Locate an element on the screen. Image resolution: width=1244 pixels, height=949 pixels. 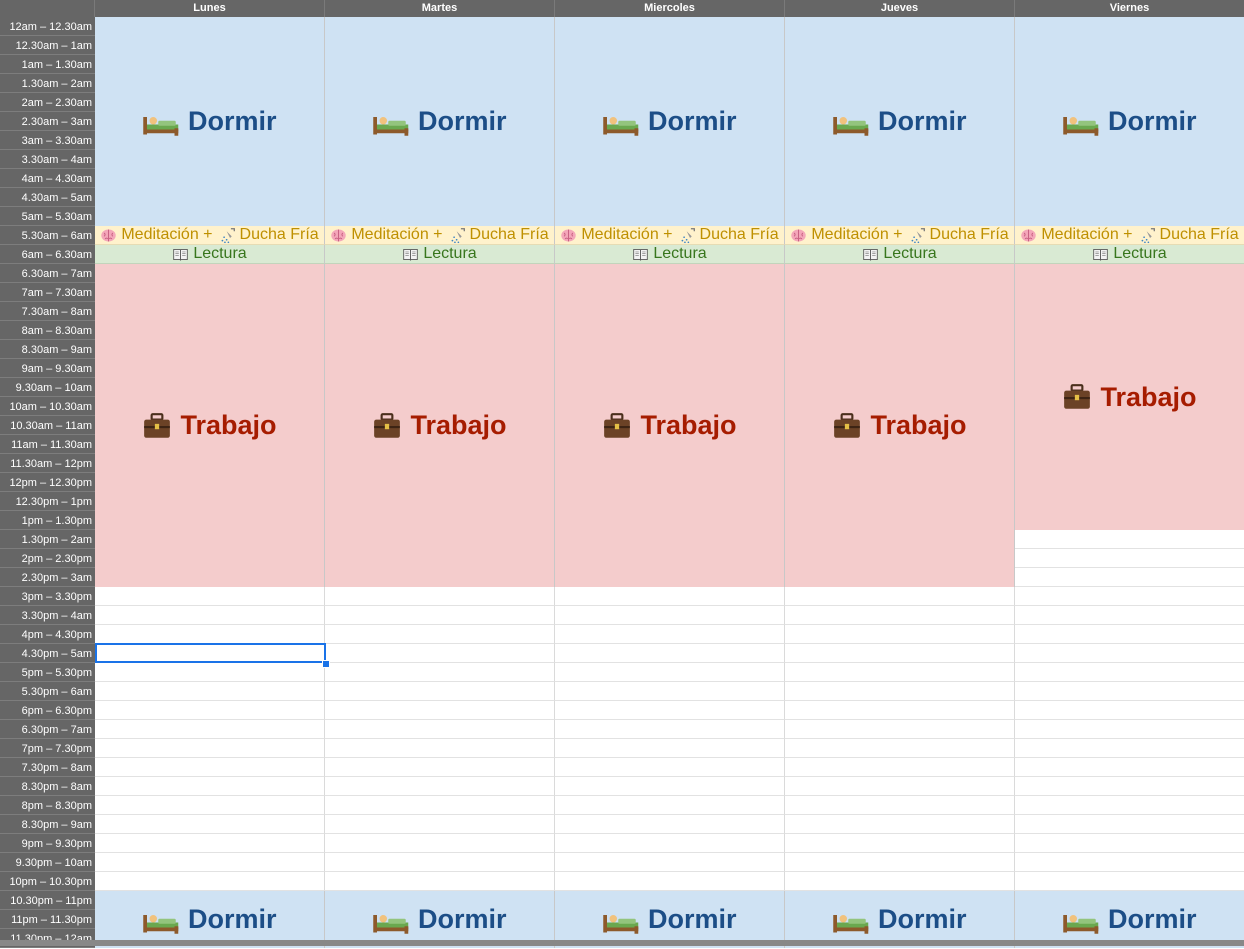
bottom-scrollbar is located at coordinates (622, 943).